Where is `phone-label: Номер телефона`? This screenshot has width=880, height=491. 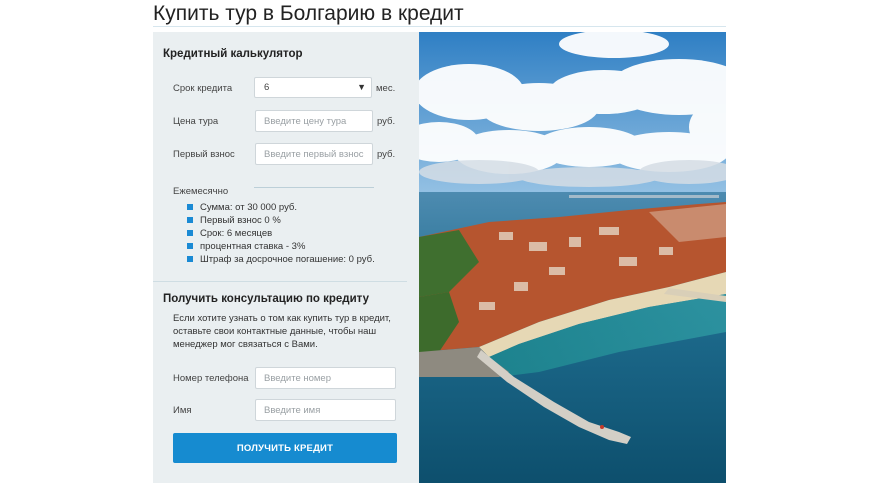 phone-label: Номер телефона is located at coordinates (211, 378).